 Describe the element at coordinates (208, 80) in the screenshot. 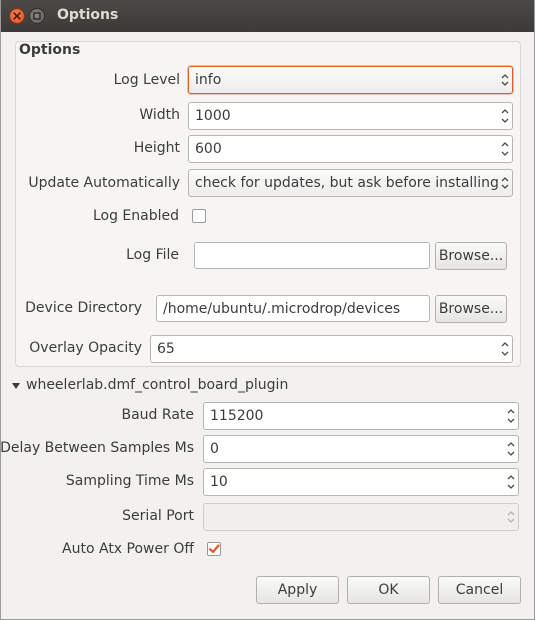

I see `log-level-value: info` at that location.